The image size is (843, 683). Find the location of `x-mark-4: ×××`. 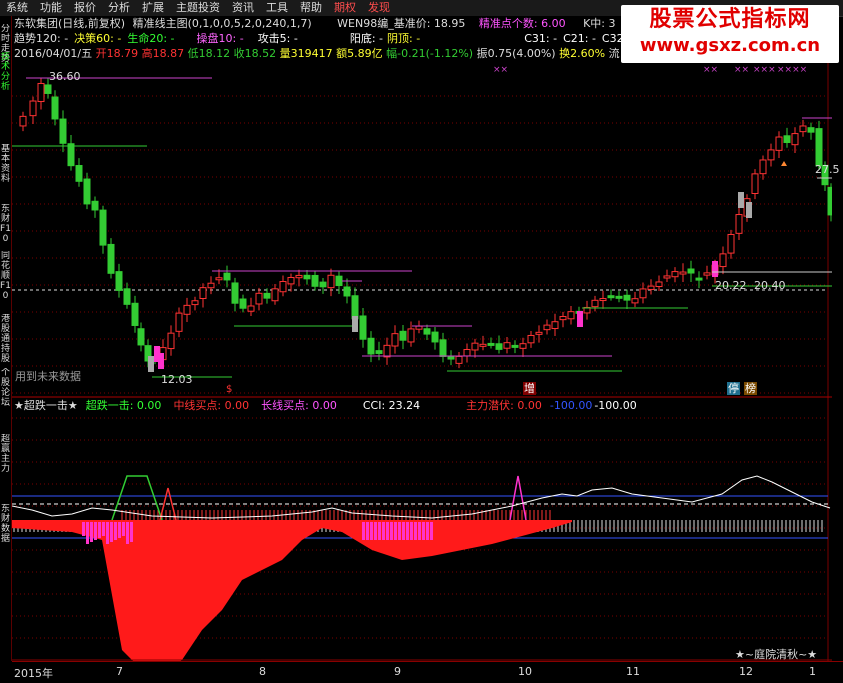

x-mark-4: ××× is located at coordinates (764, 70).